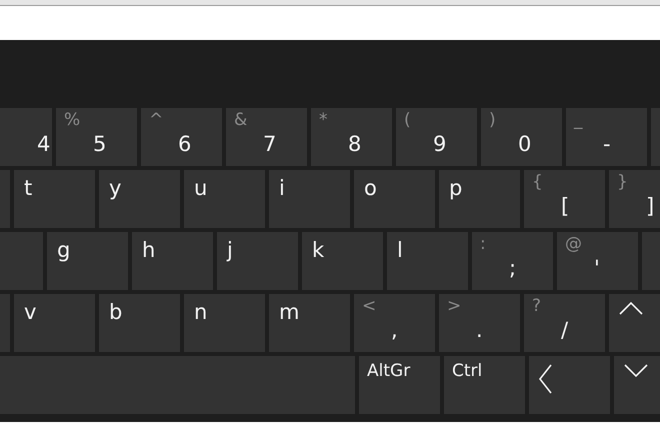  What do you see at coordinates (565, 206) in the screenshot?
I see `key-label: [` at bounding box center [565, 206].